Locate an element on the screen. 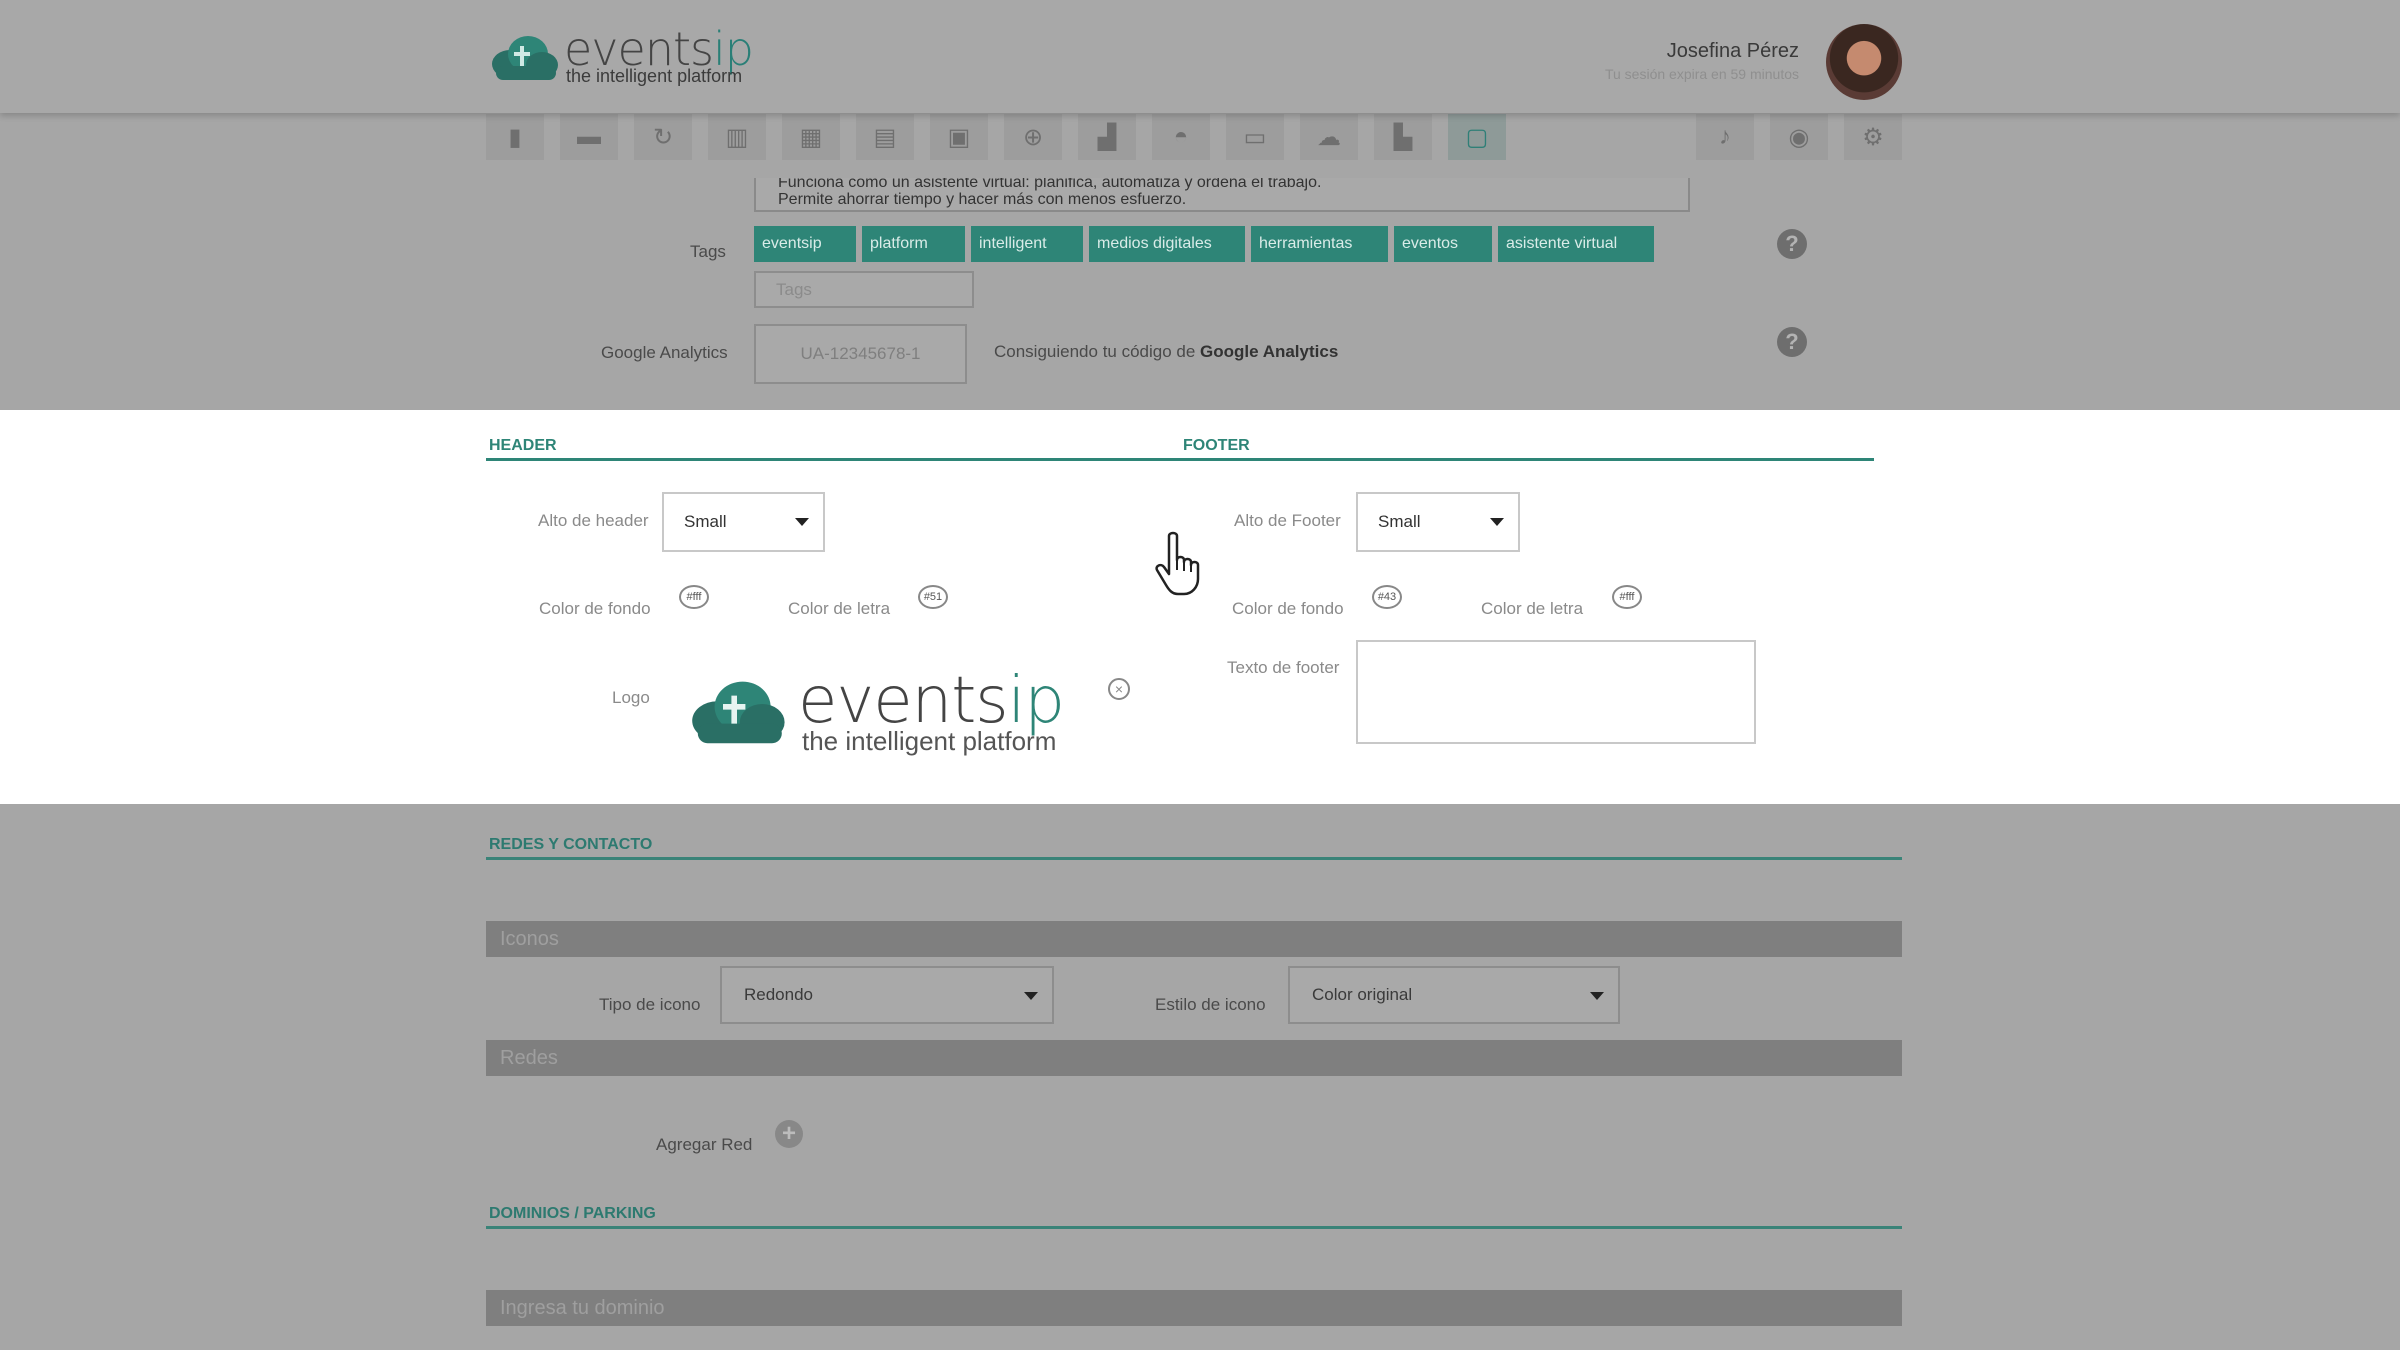 Image resolution: width=2400 pixels, height=1350 pixels. refresh-icon: ↻ is located at coordinates (663, 137).